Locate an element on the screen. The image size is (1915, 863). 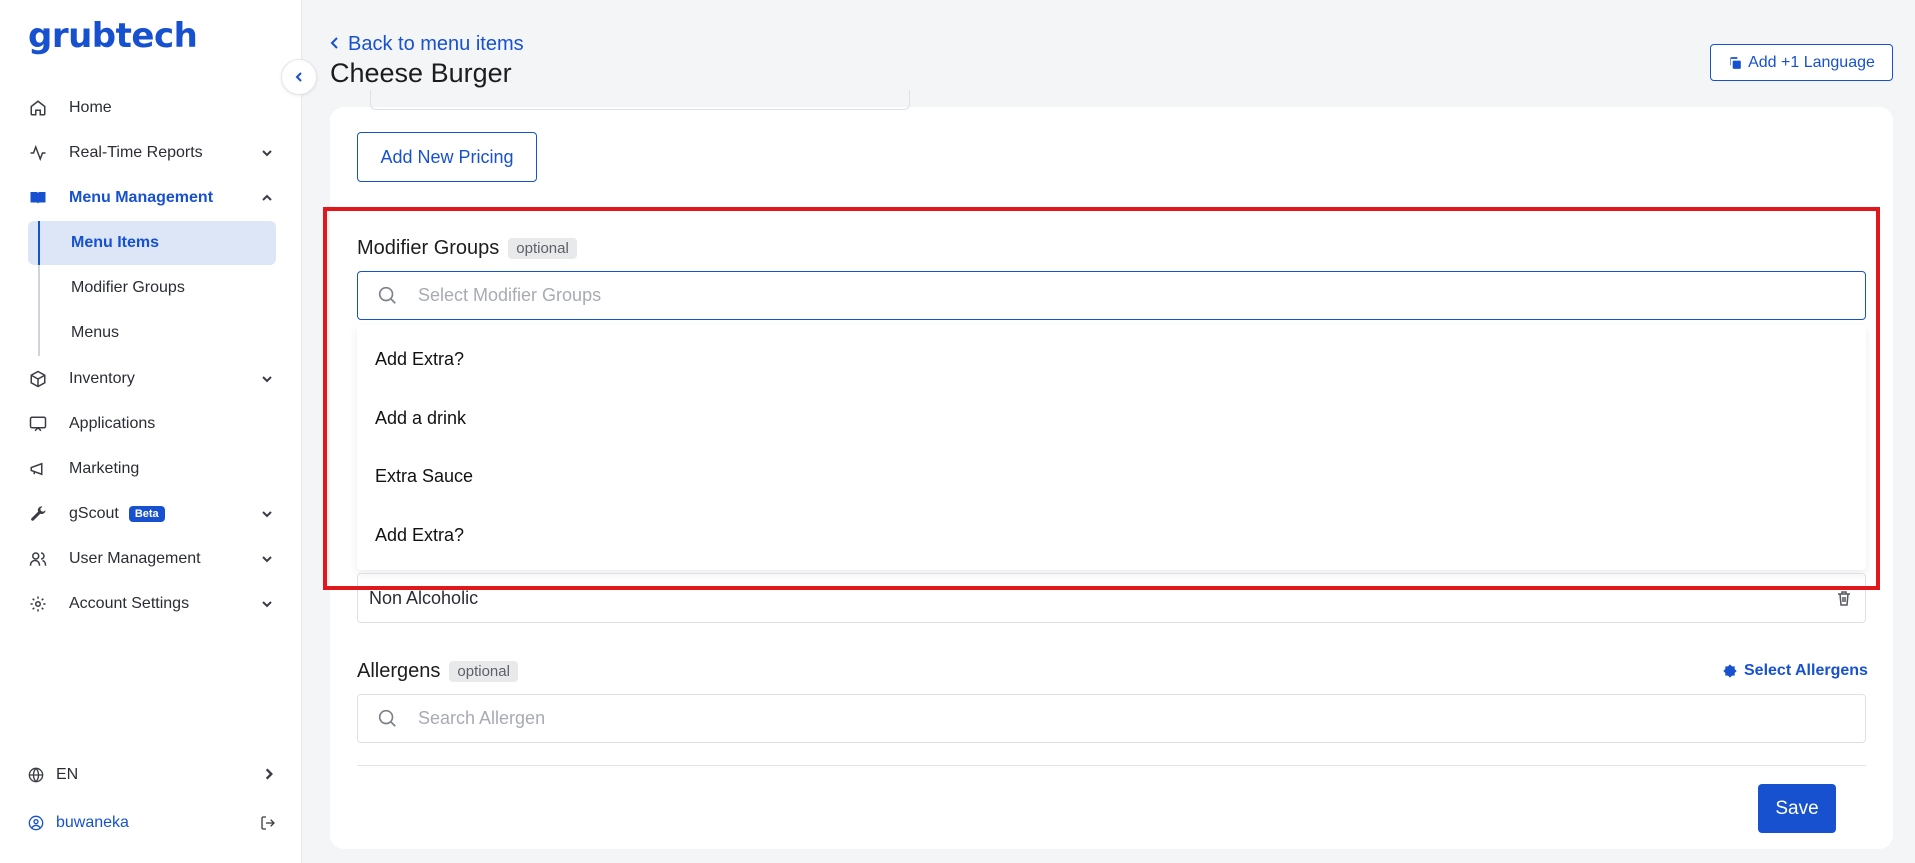
selected-modifier-row: Non Alcoholic is located at coordinates (1111, 598).